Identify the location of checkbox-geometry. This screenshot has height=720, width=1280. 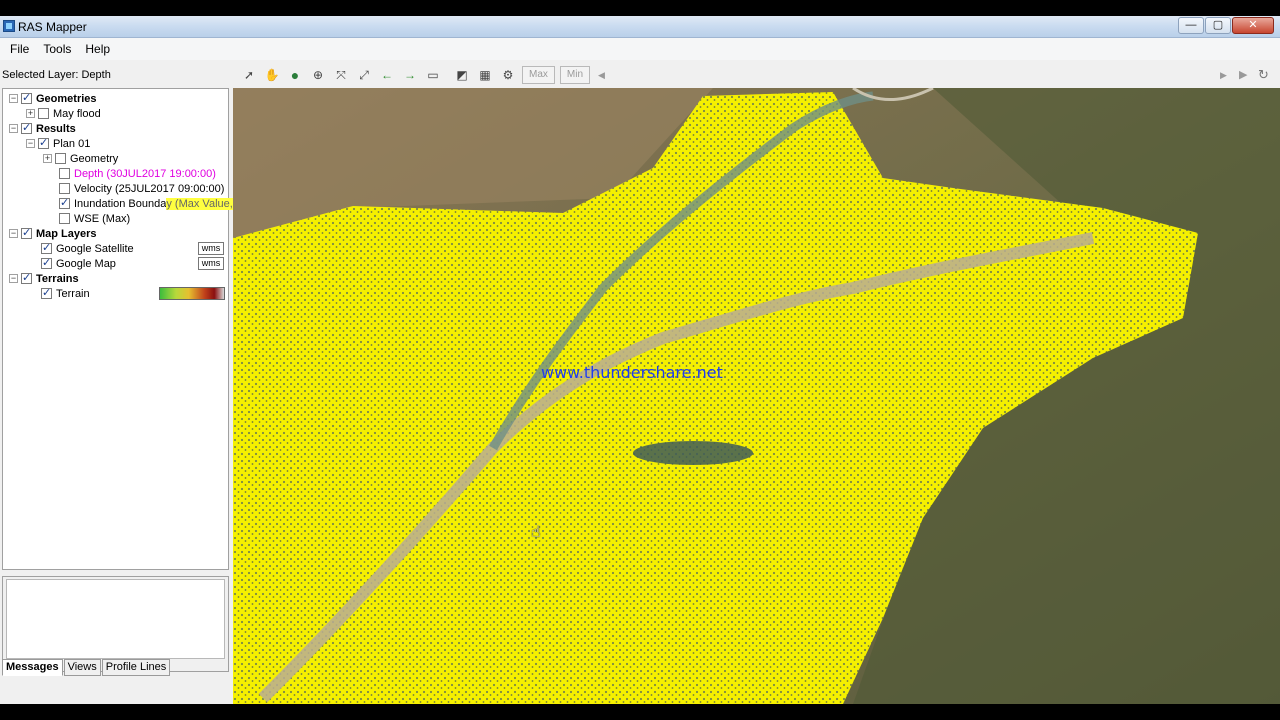
(60, 158).